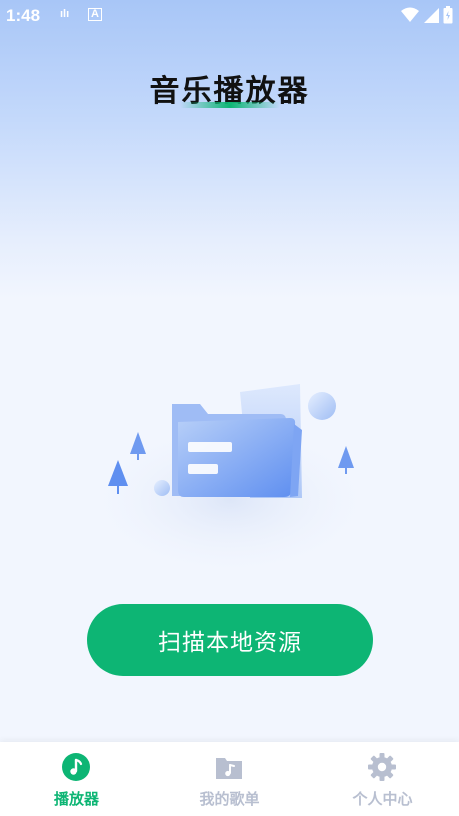  I want to click on tab-my-playlists: 我的歌单, so click(229, 779).